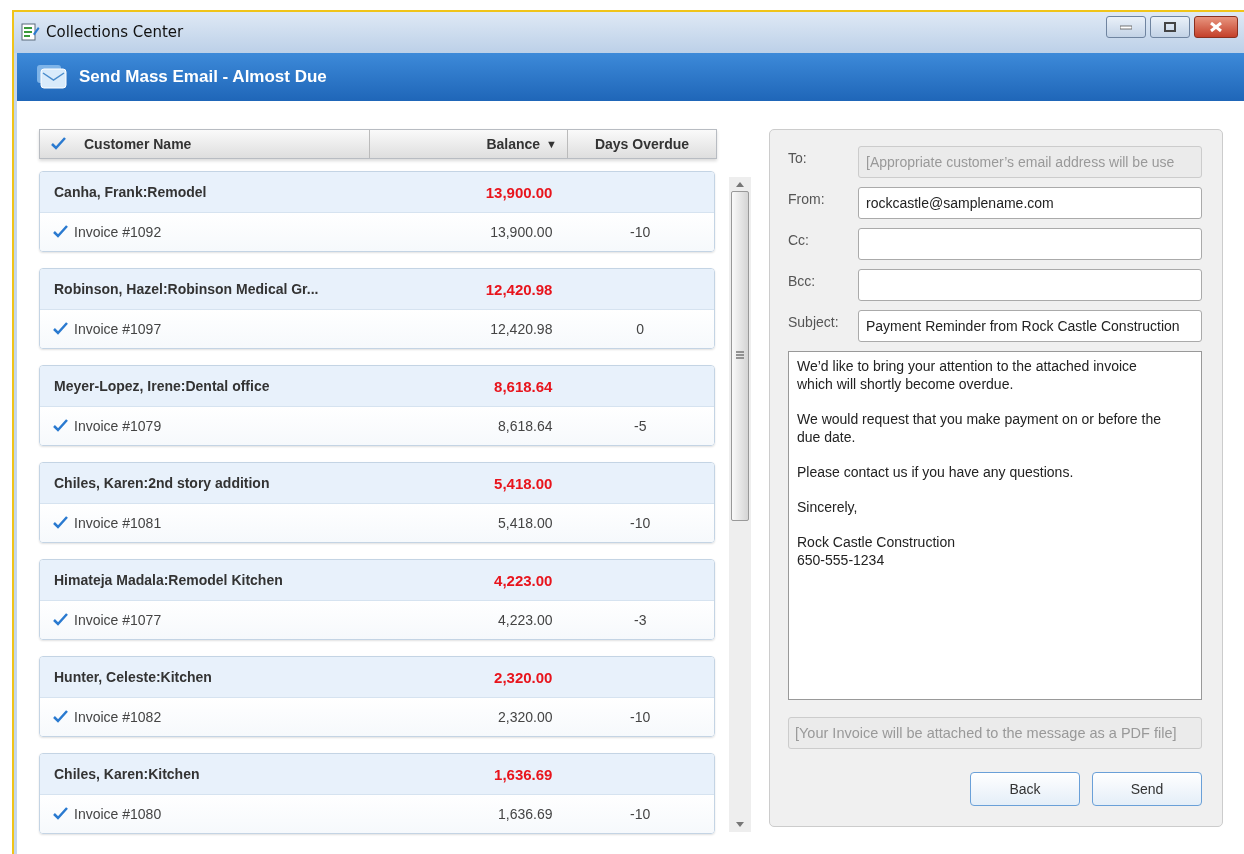 This screenshot has width=1244, height=854. I want to click on customer-balance: 8,618.64, so click(523, 386).